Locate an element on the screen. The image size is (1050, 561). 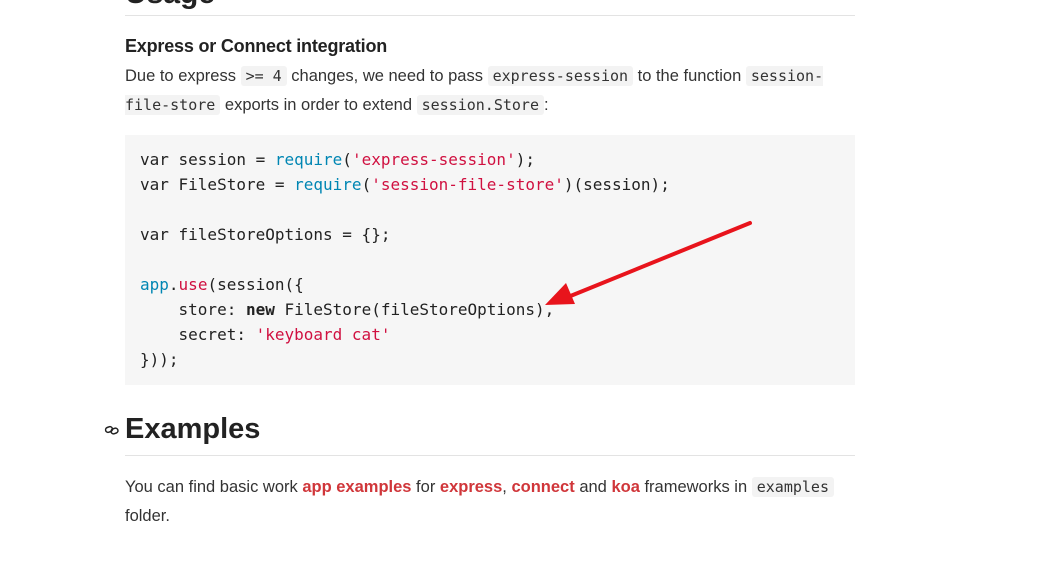
code-token: . is located at coordinates (173, 284).